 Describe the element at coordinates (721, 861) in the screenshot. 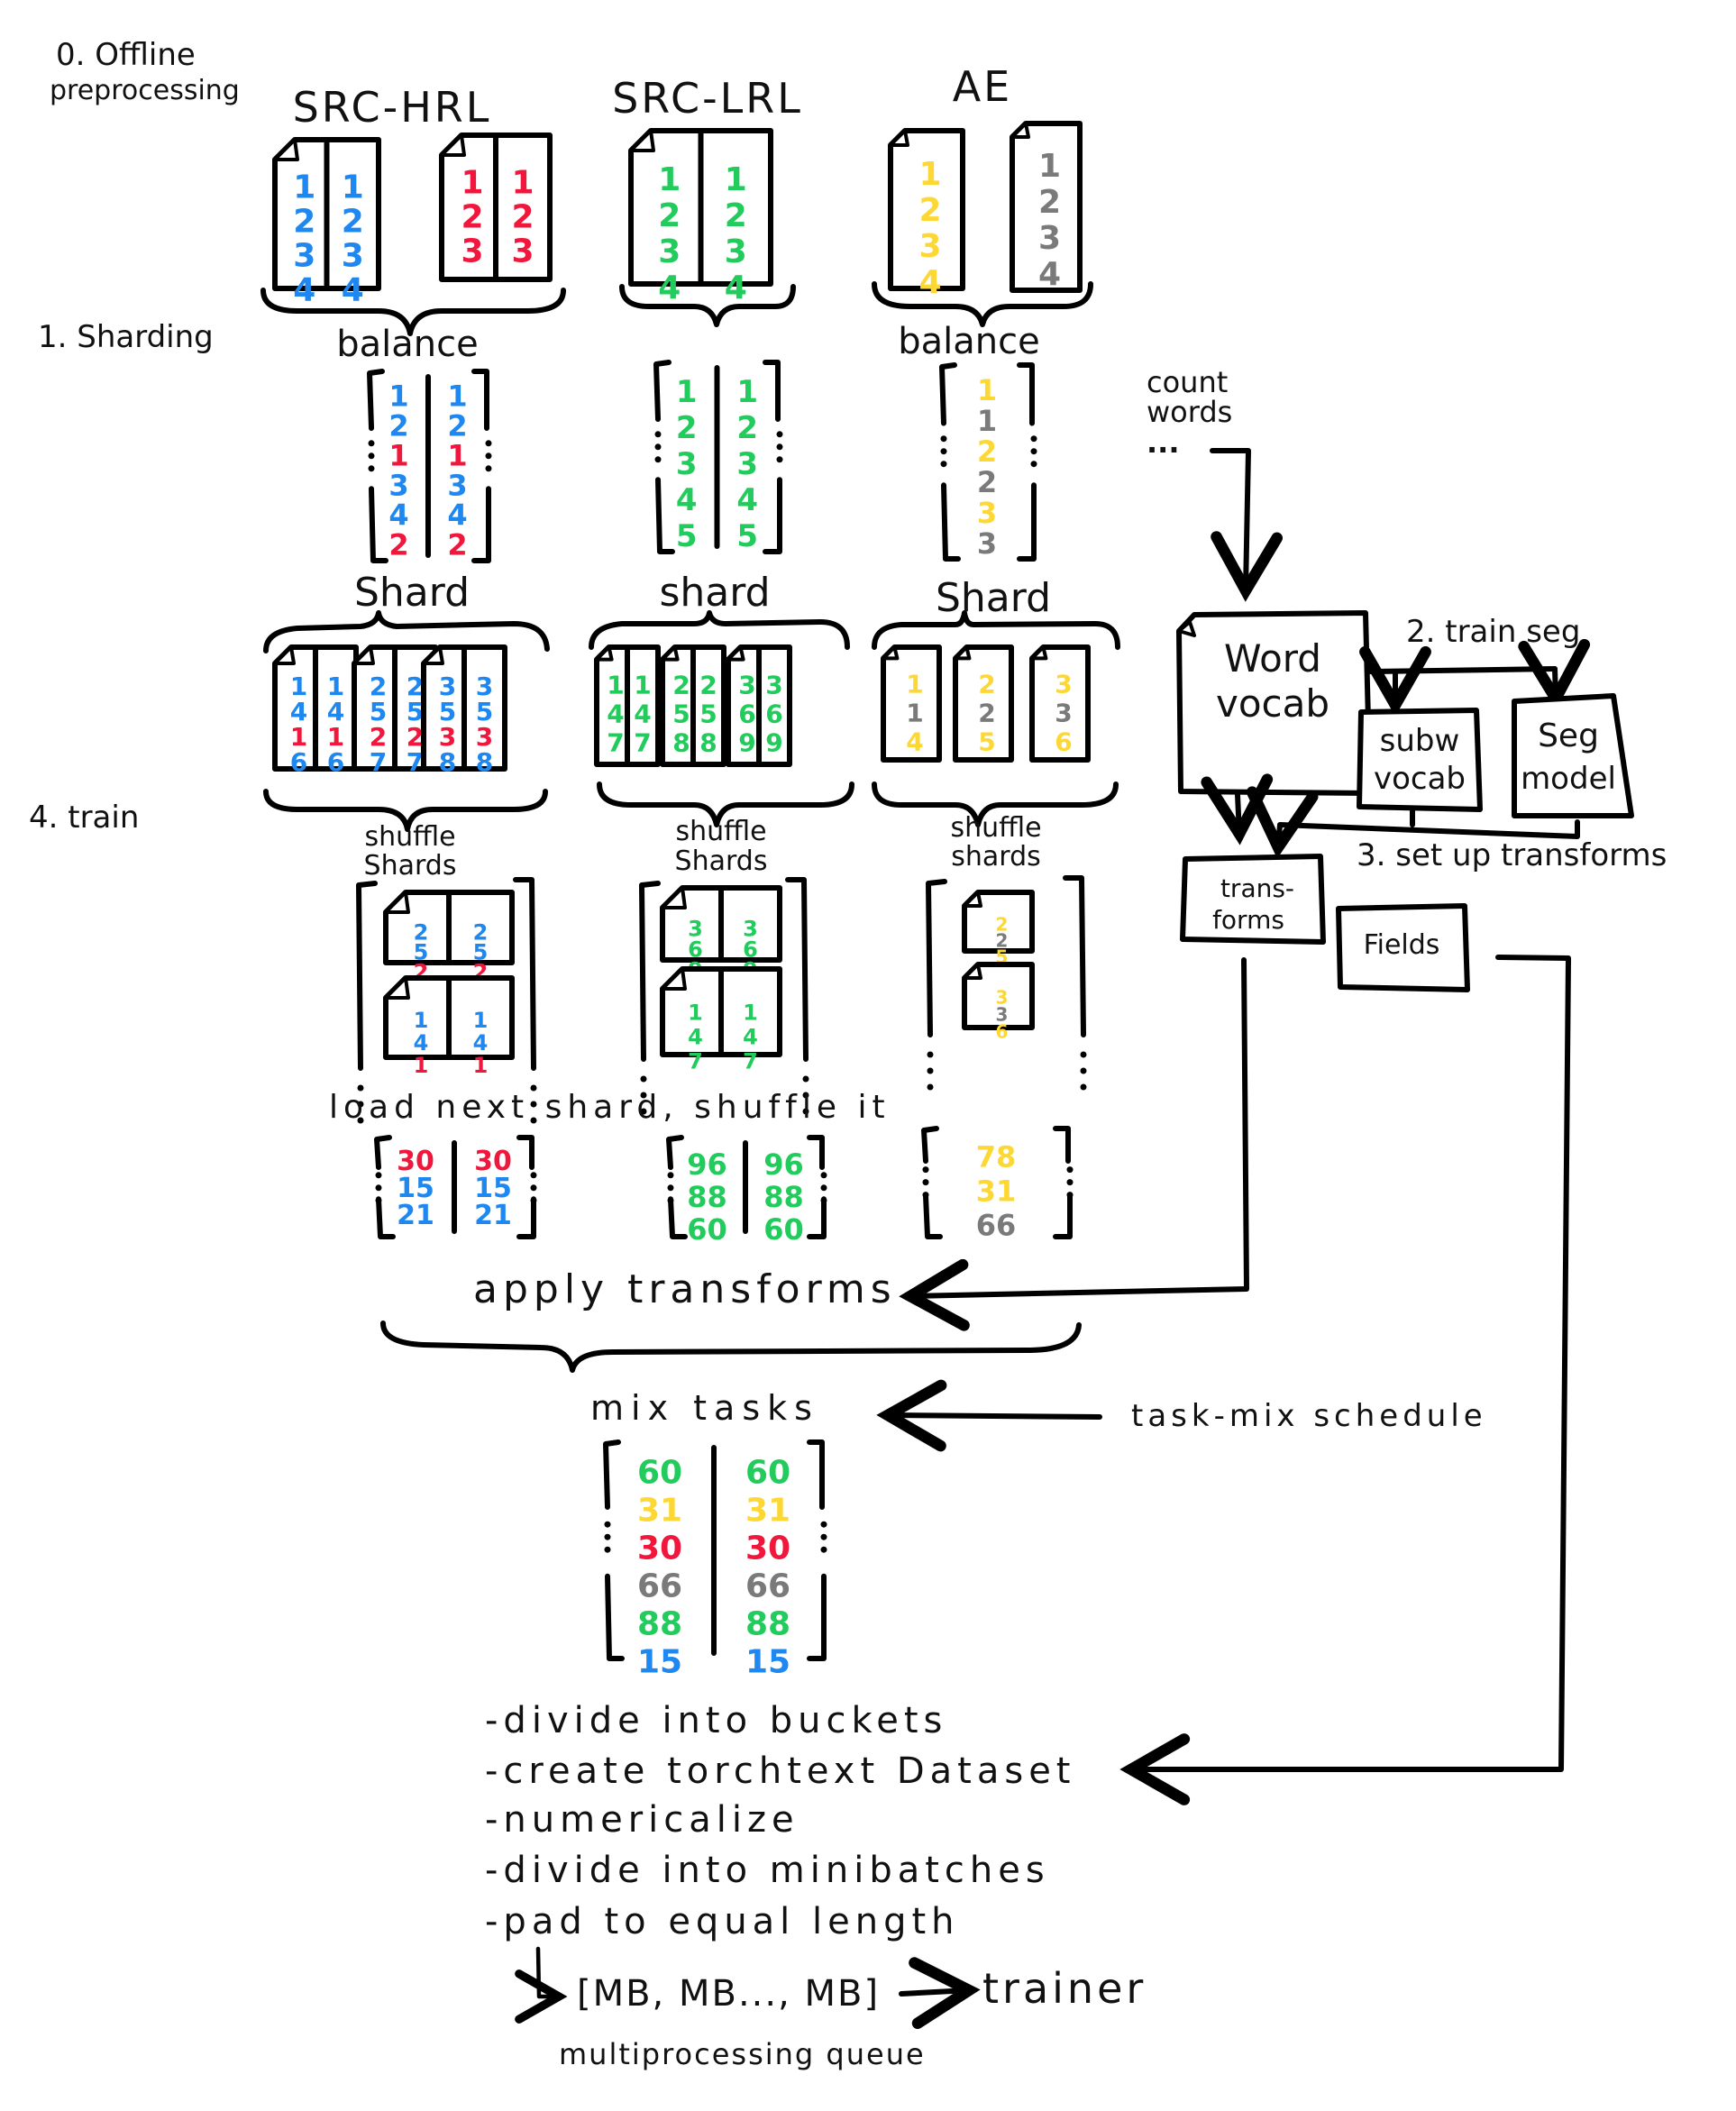

I see `shuffle-label-lrl-2: Shards` at that location.